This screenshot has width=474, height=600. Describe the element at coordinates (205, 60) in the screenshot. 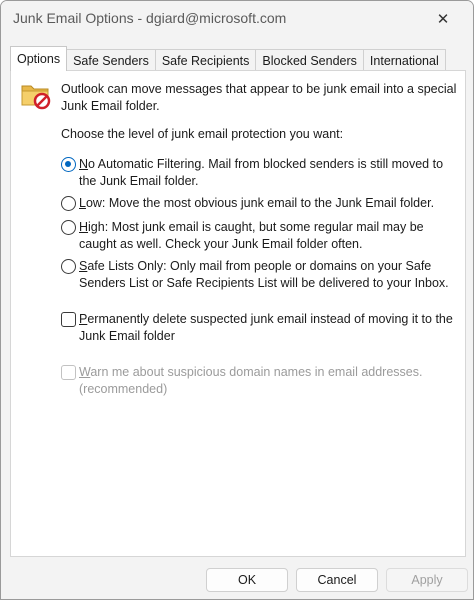

I see `tab-safe-recipients: Safe Recipients` at that location.